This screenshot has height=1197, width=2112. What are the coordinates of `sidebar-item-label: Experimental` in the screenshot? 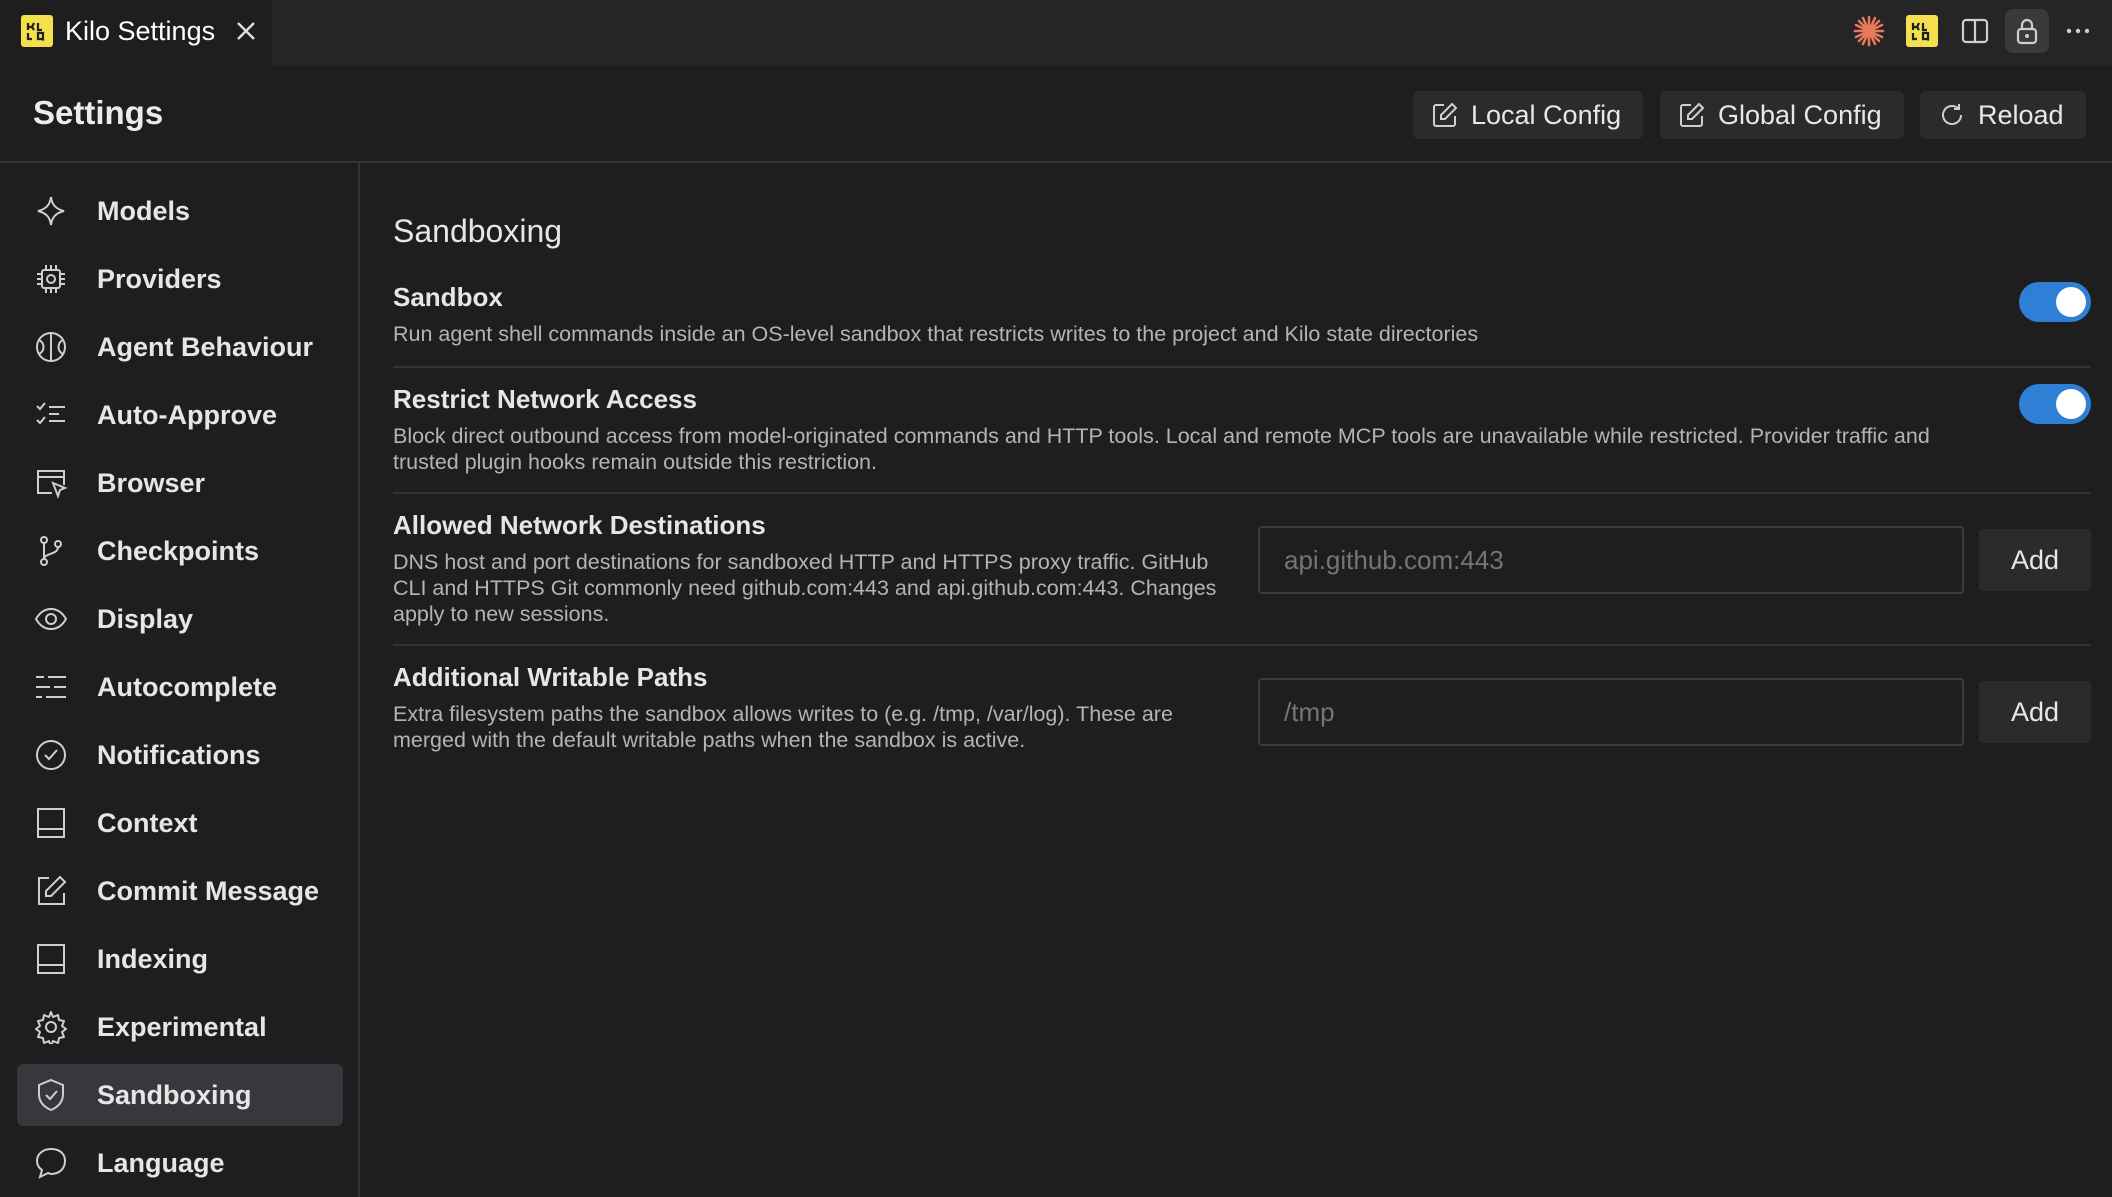 It's located at (182, 1027).